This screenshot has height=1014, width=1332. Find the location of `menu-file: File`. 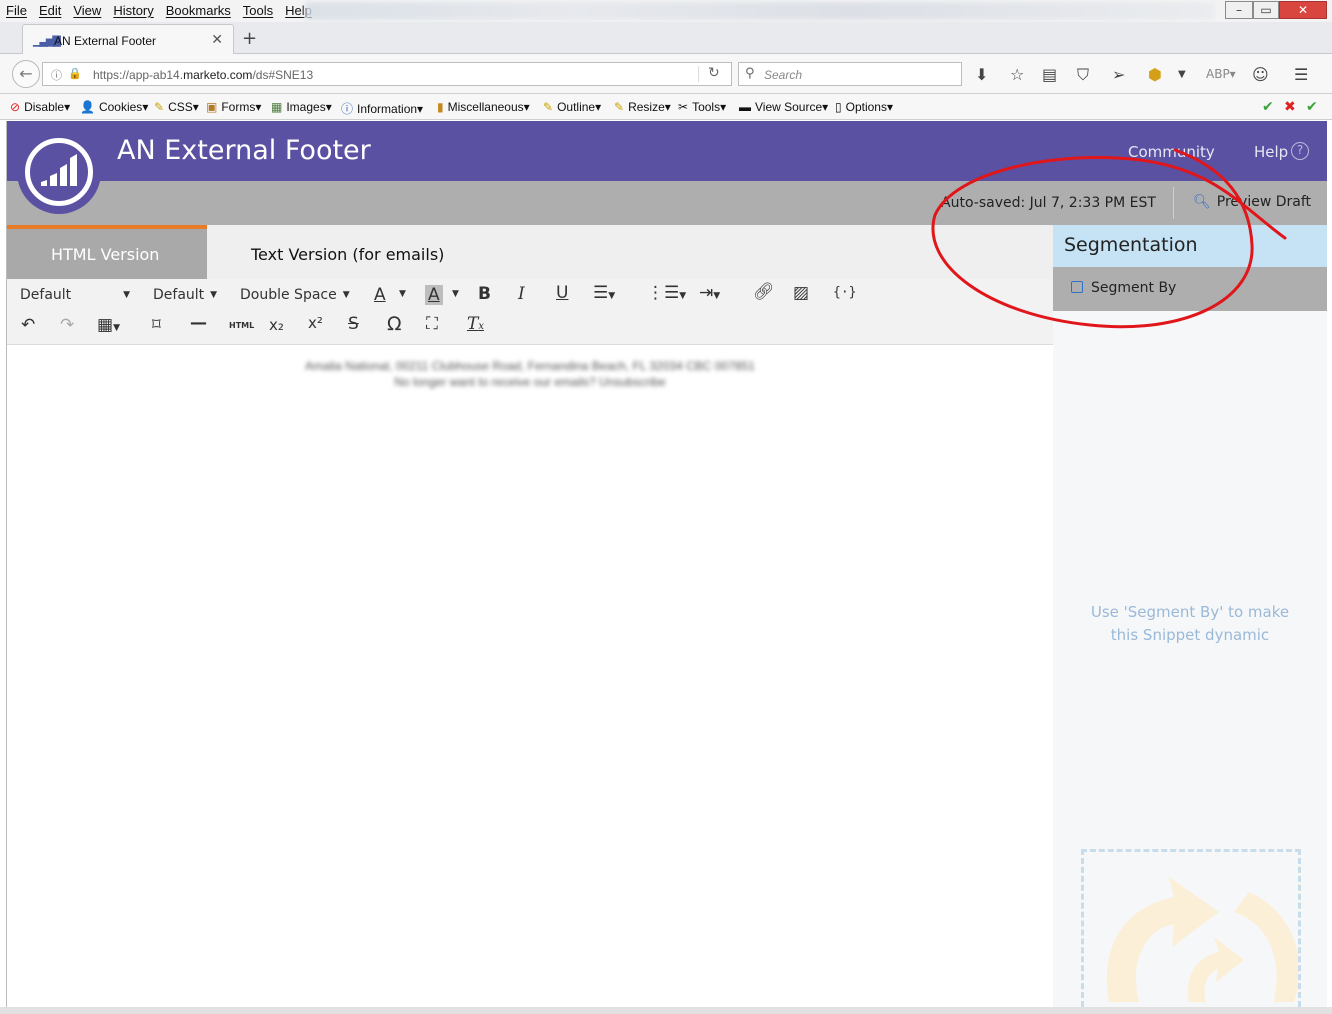

menu-file: File is located at coordinates (16, 10).